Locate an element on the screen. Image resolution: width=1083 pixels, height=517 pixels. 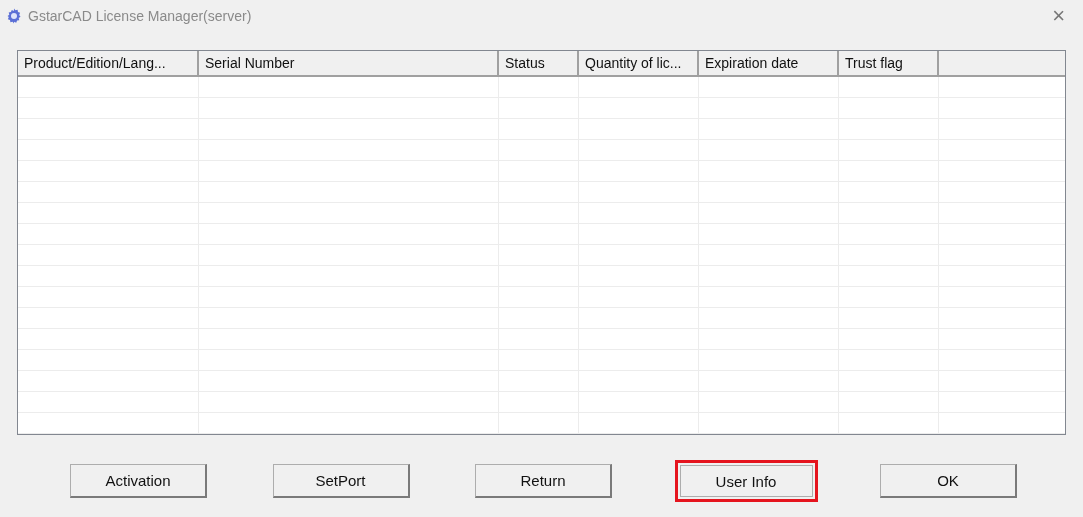
dialog-button: User Info is located at coordinates (746, 481).